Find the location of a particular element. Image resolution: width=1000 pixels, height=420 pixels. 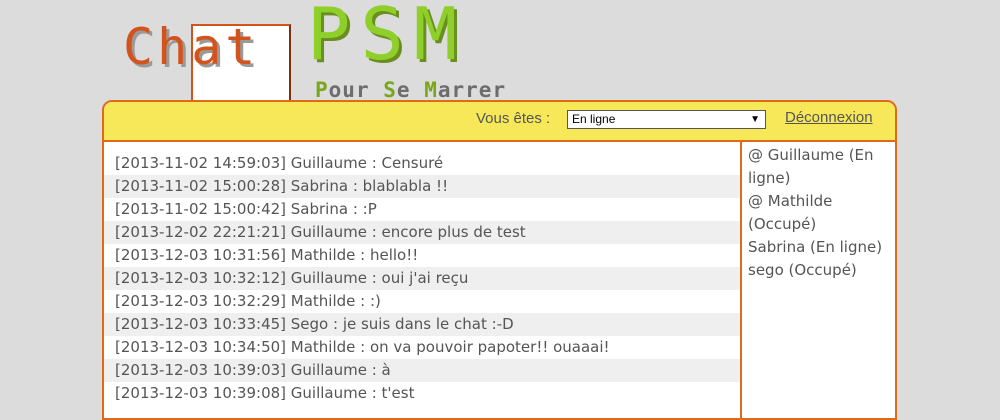

tagline-word-2: Se is located at coordinates (397, 90).